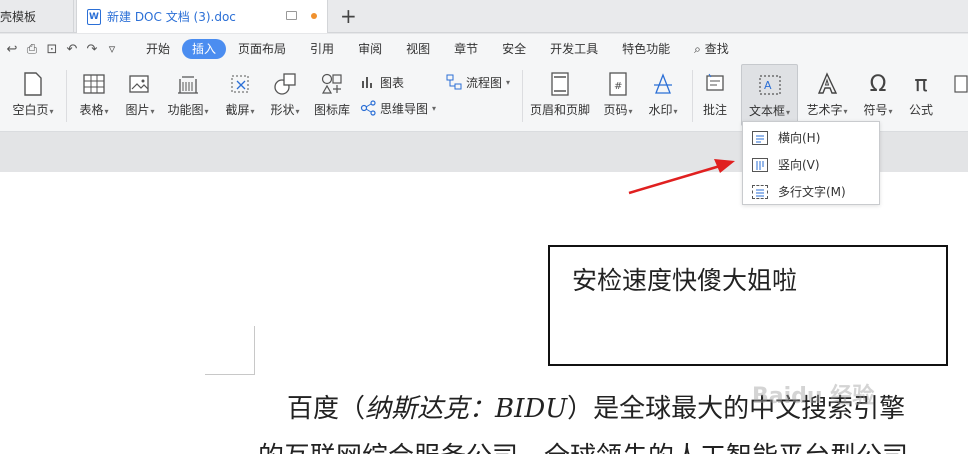  Describe the element at coordinates (681, 177) in the screenshot. I see `annotation-arrow` at that location.